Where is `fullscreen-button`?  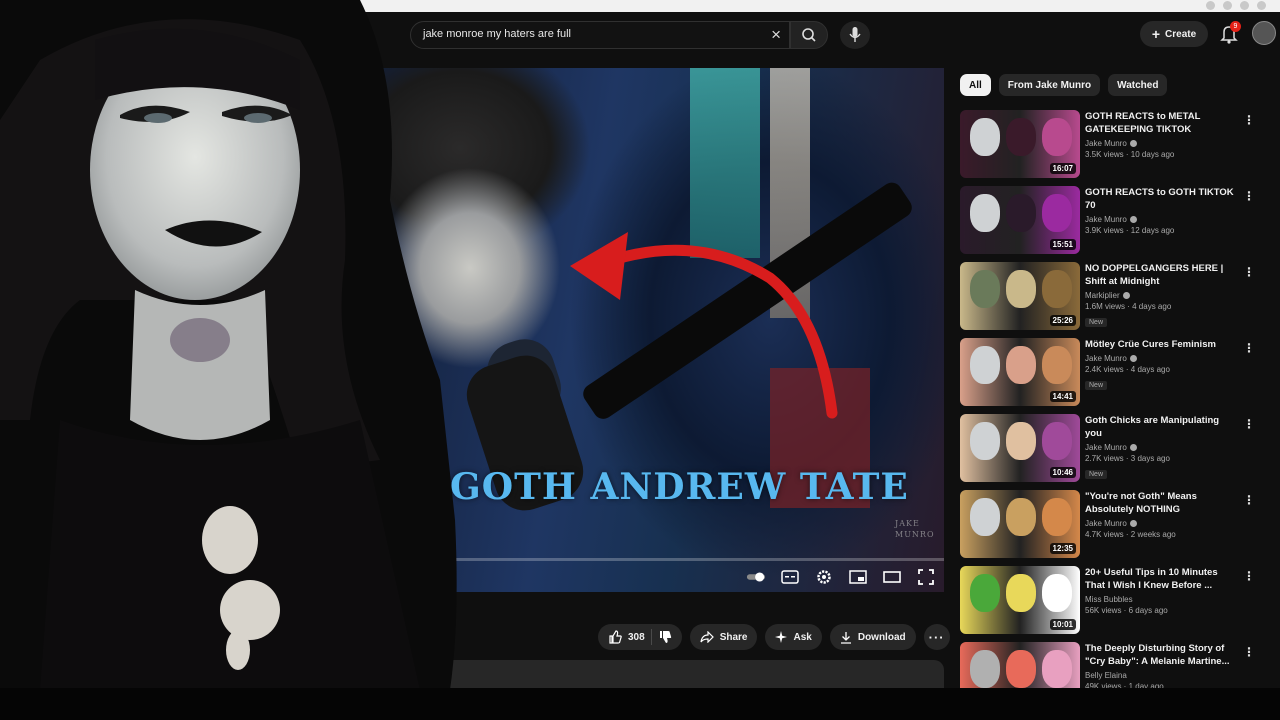
fullscreen-button is located at coordinates (926, 577).